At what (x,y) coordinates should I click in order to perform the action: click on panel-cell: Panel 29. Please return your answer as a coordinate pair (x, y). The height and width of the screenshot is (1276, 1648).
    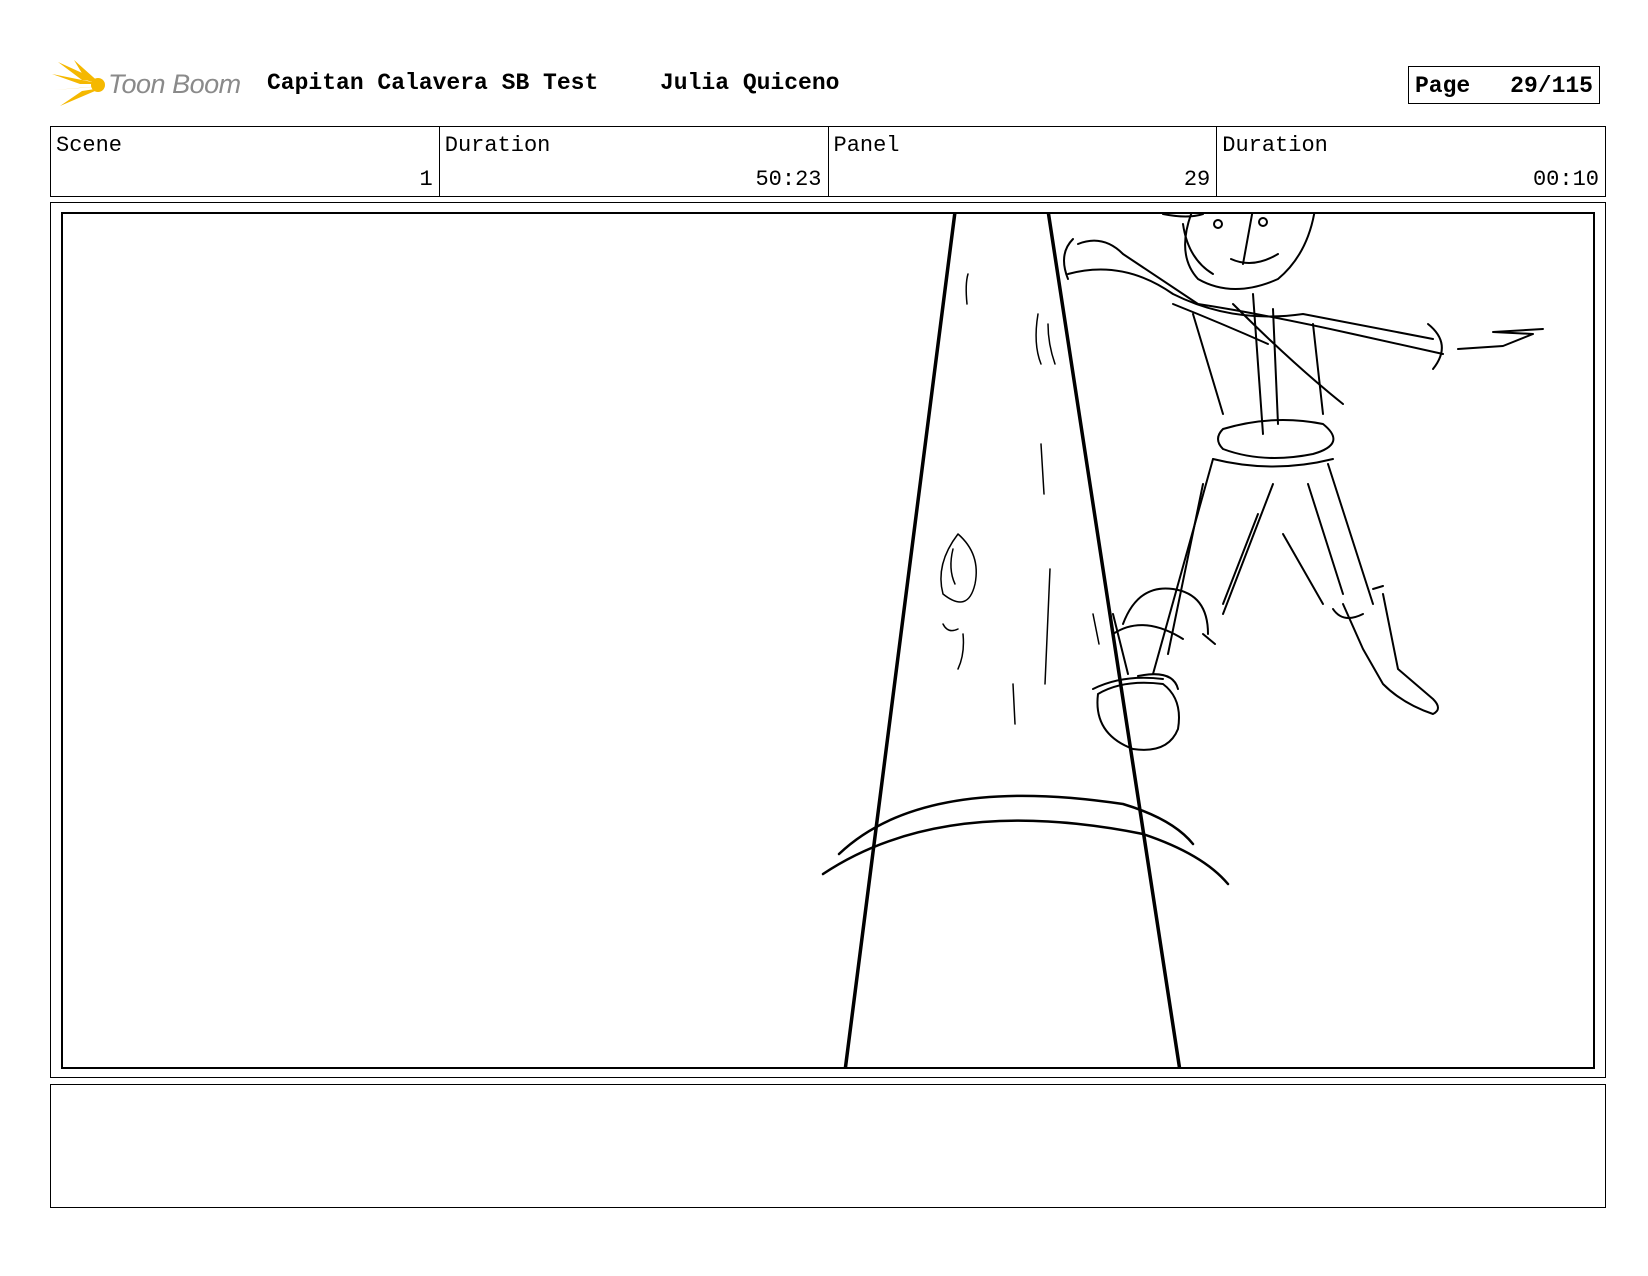
    Looking at the image, I should click on (1023, 161).